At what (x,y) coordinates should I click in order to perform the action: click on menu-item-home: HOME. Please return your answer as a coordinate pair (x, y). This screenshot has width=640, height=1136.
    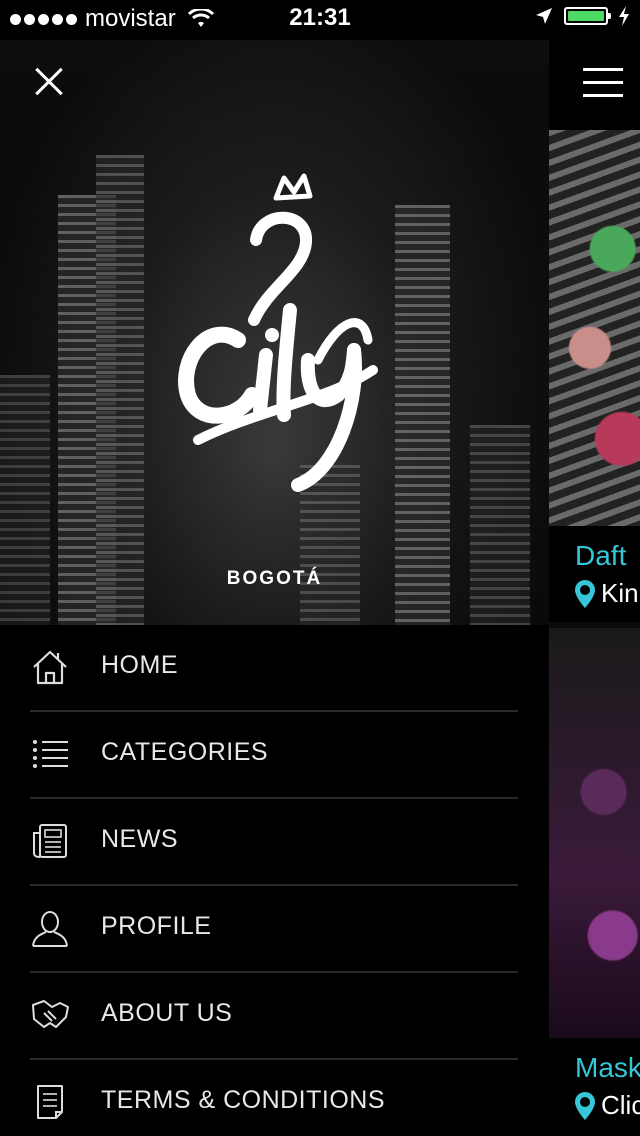
    Looking at the image, I should click on (274, 667).